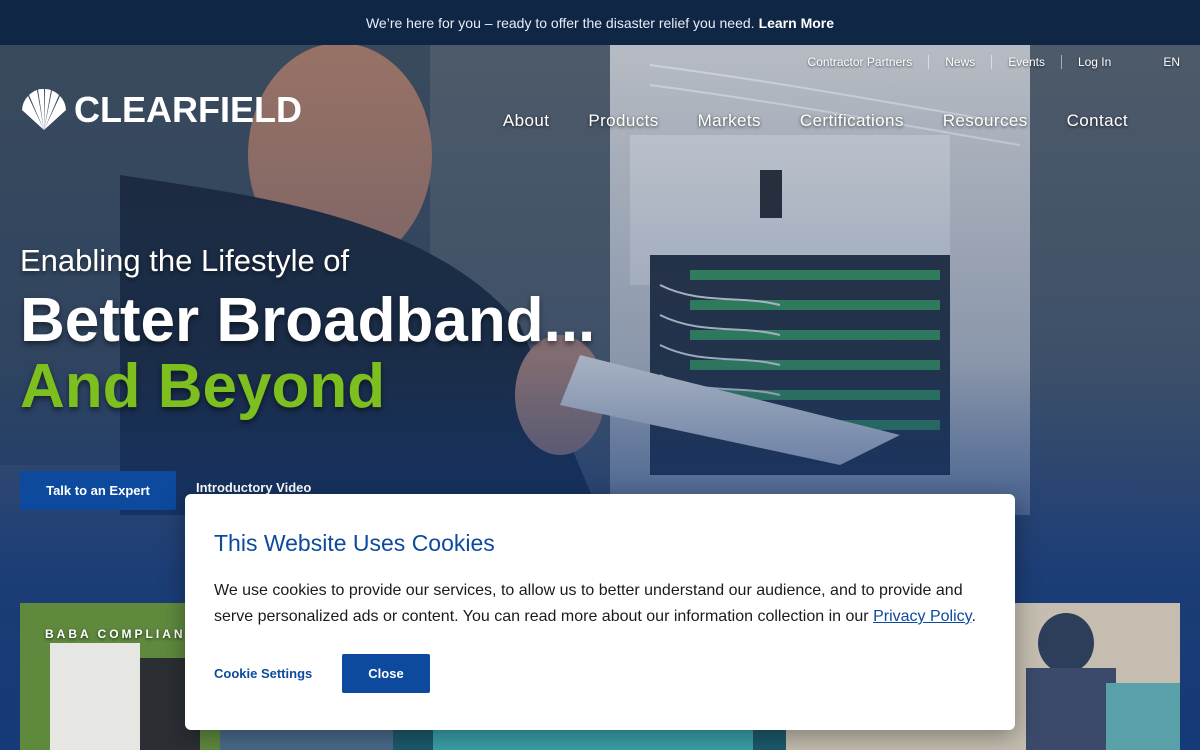  Describe the element at coordinates (120, 634) in the screenshot. I see `card-label-baba: BABA COMPLIANT` at that location.